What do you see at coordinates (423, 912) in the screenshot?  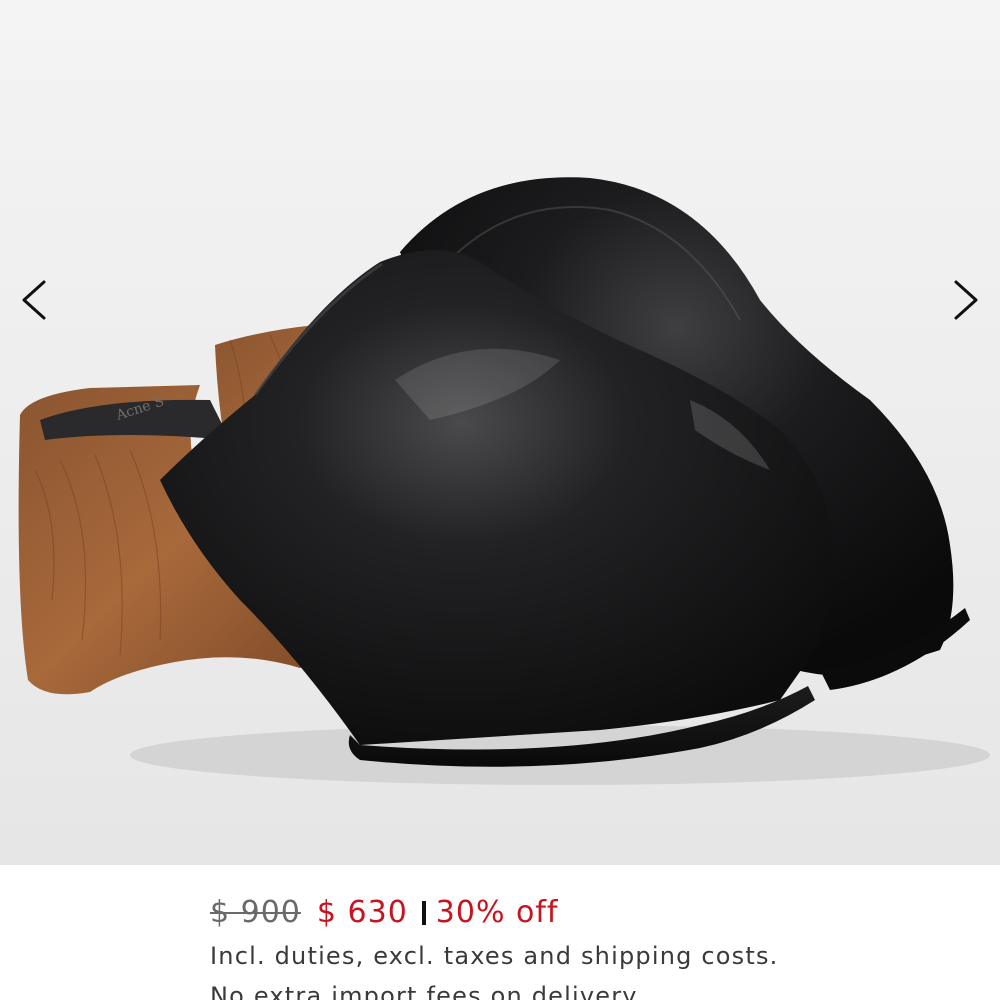 I see `price-separator` at bounding box center [423, 912].